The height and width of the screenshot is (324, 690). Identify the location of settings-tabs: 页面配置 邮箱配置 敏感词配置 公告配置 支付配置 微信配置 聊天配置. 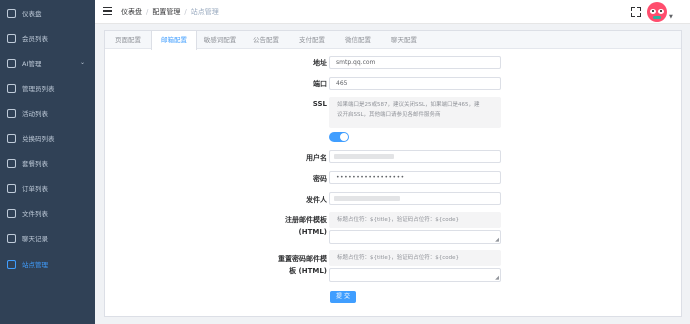
(393, 40).